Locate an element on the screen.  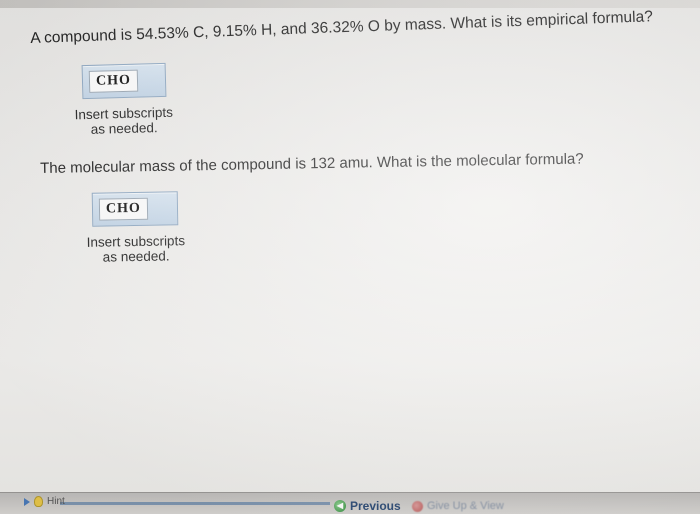
toolbar-divider-line is located at coordinates (195, 503).